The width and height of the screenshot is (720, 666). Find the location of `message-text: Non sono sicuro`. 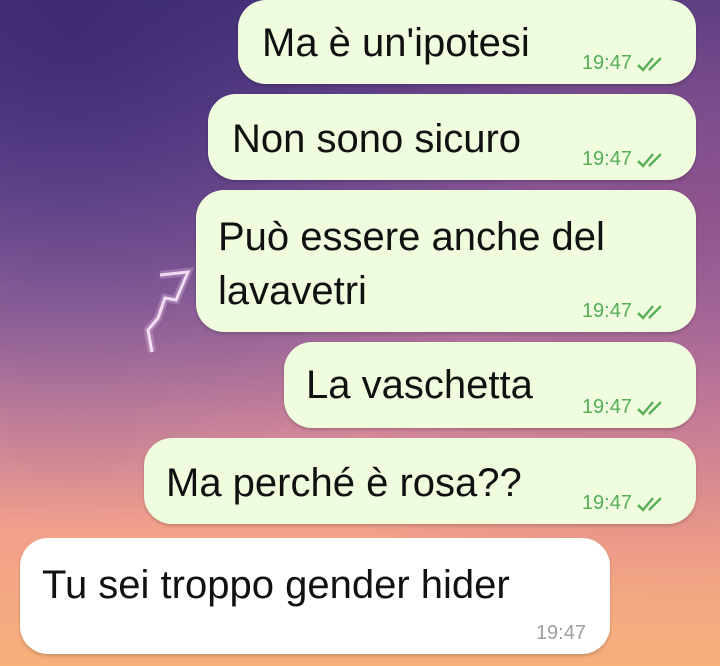

message-text: Non sono sicuro is located at coordinates (377, 139).